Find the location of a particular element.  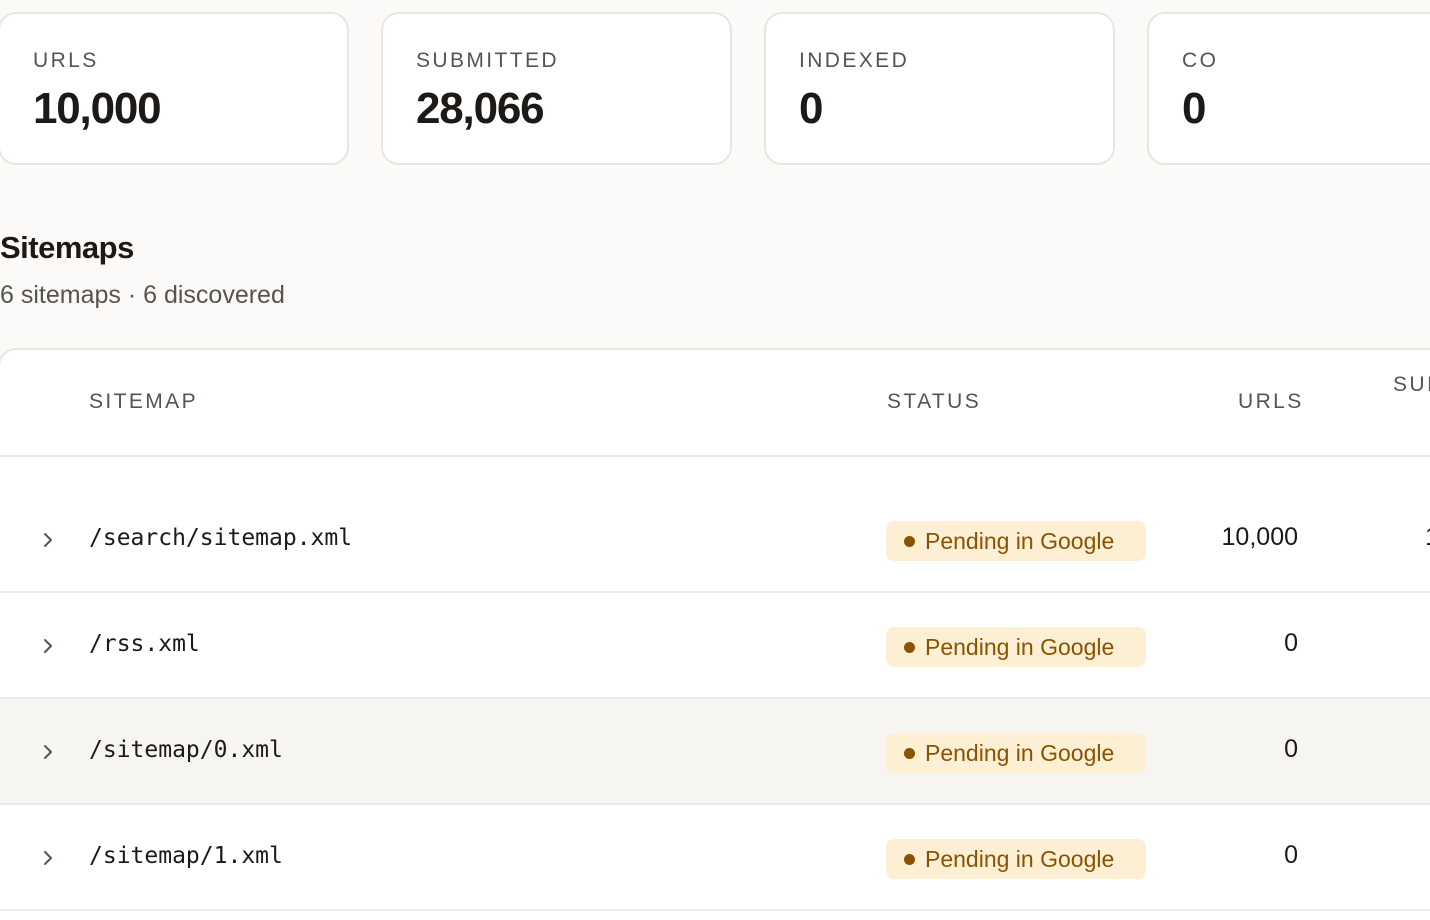

stat-card-urls: URLS 10,000 is located at coordinates (174, 88).